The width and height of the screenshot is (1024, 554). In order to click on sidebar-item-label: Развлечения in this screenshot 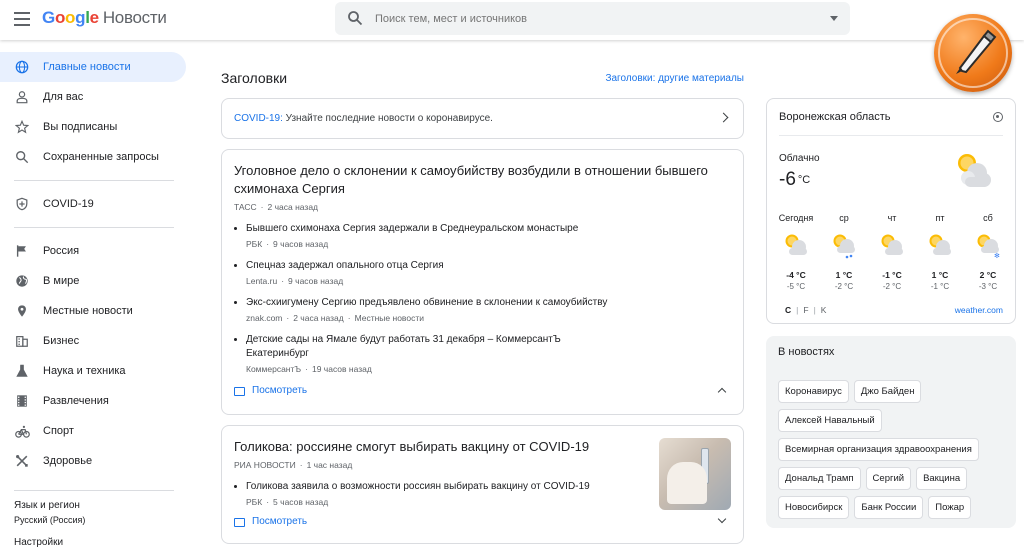, I will do `click(76, 401)`.